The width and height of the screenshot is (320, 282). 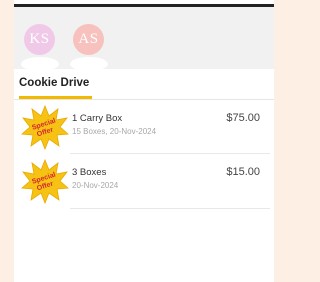 I want to click on order-title: 3 Boxes, so click(x=89, y=172).